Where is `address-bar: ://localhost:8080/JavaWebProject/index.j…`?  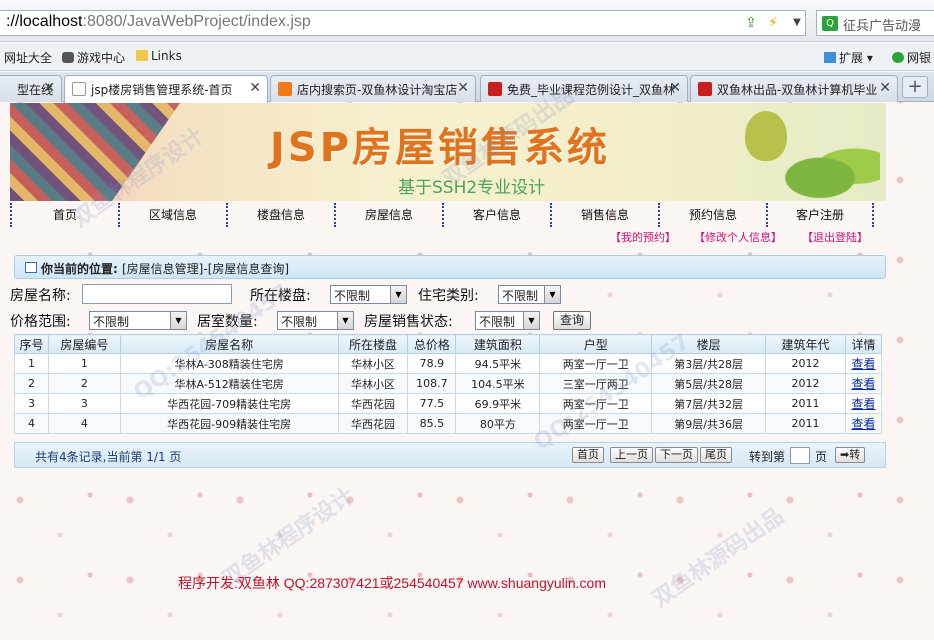 address-bar: ://localhost:8080/JavaWebProject/index.j… is located at coordinates (403, 23).